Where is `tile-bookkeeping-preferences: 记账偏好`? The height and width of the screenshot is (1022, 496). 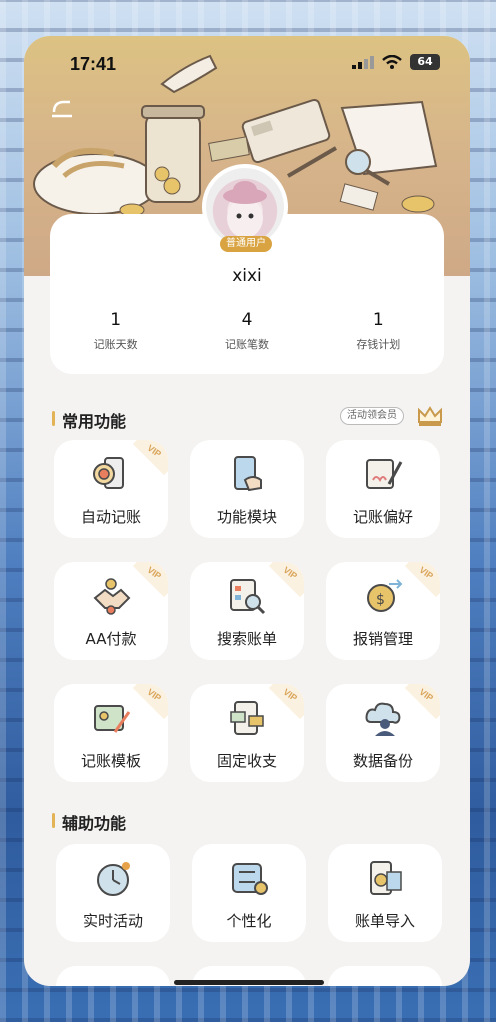
tile-bookkeeping-preferences: 记账偏好 is located at coordinates (383, 489).